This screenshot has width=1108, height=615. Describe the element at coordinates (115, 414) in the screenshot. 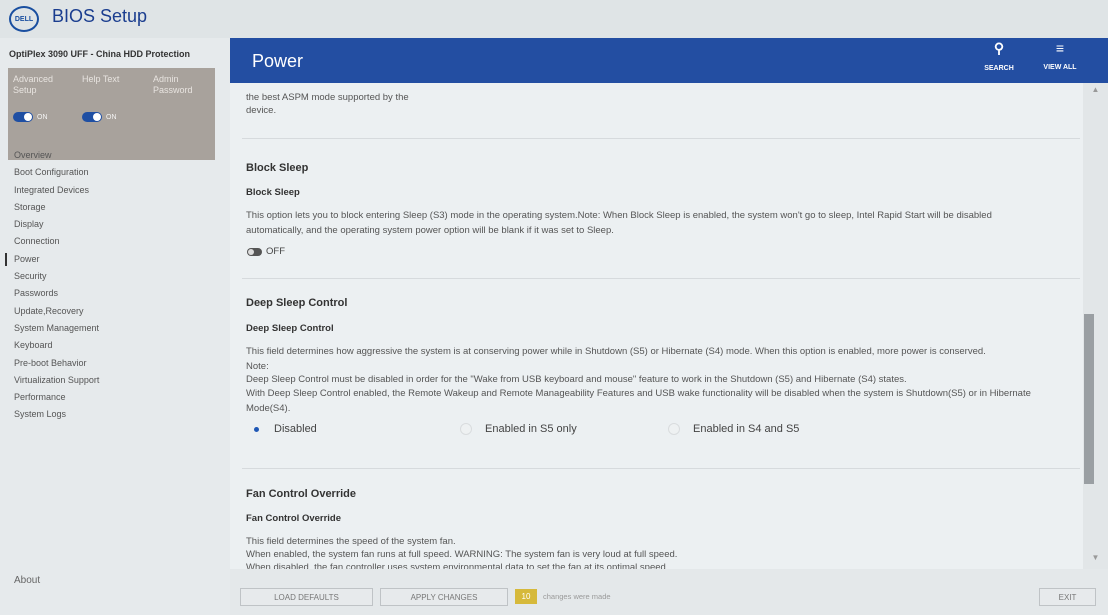

I see `sidebar-item-system-logs: System Logs` at that location.